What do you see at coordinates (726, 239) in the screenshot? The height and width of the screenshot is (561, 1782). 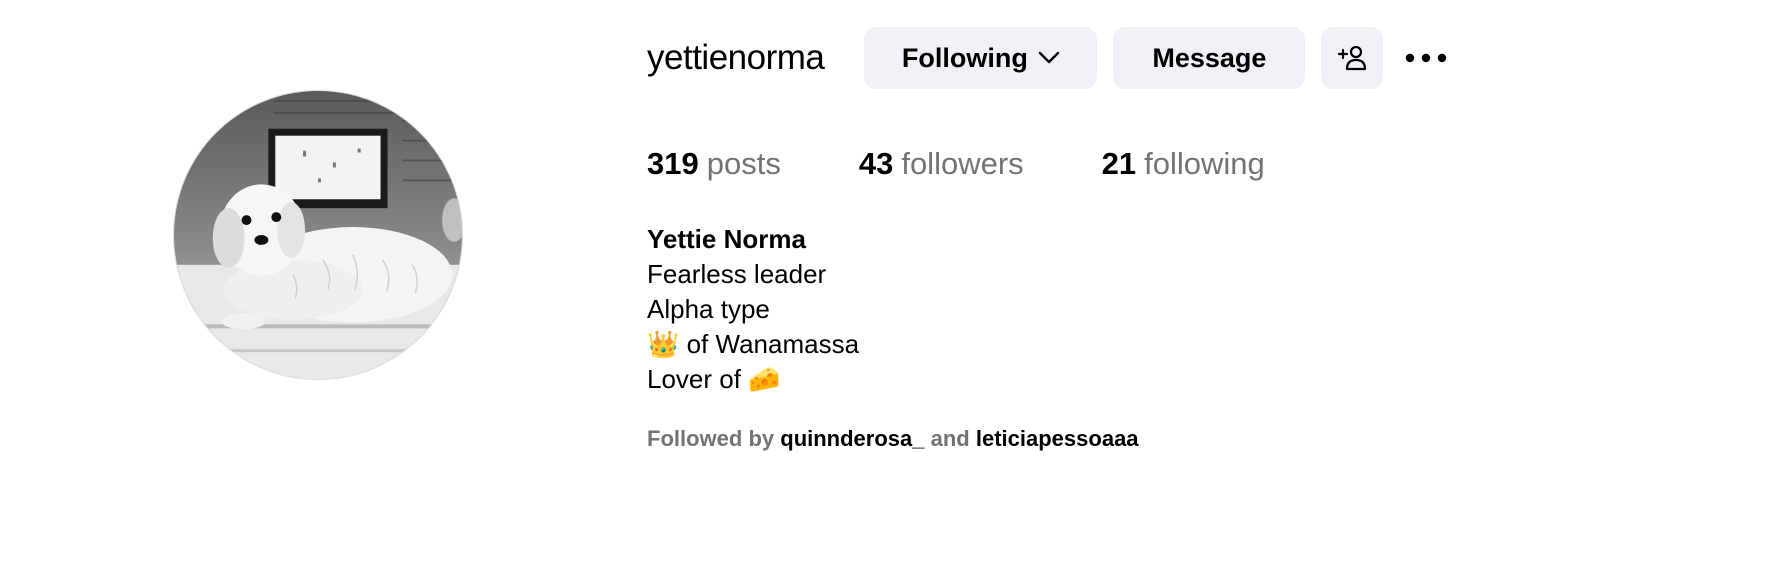 I see `profile-full-name: Yettie Norma` at bounding box center [726, 239].